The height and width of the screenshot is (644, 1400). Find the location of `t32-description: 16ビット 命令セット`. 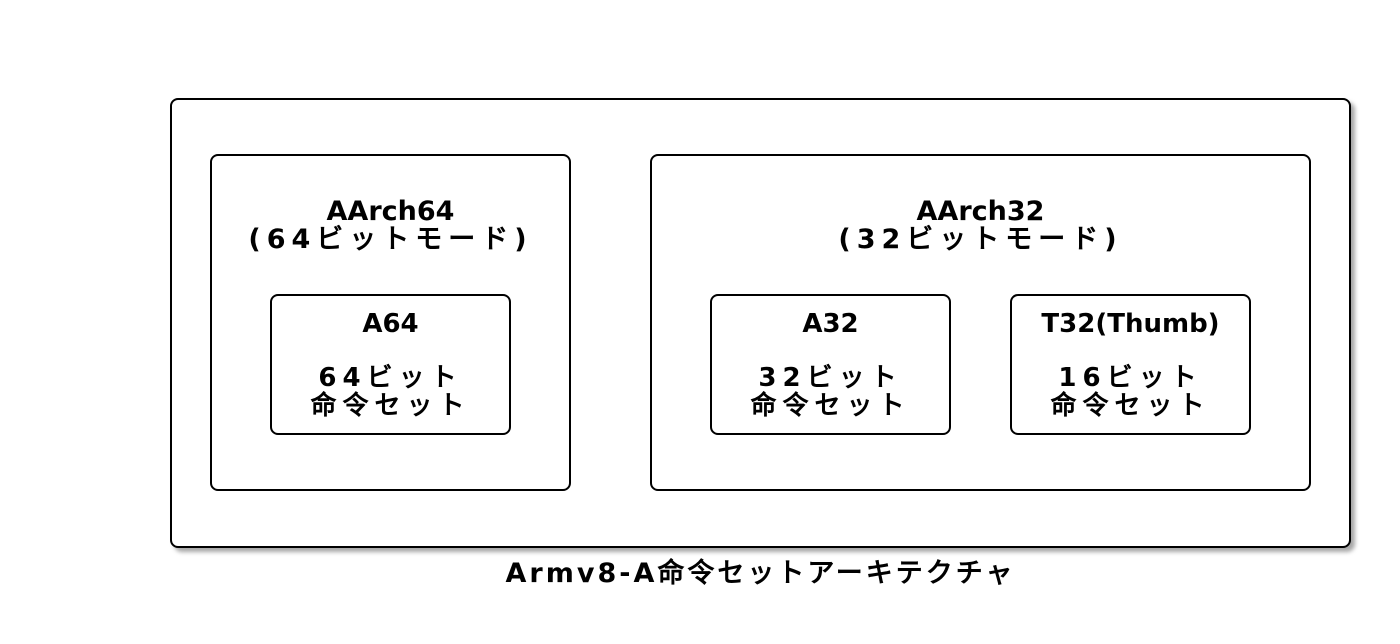

t32-description: 16ビット 命令セット is located at coordinates (1130, 392).